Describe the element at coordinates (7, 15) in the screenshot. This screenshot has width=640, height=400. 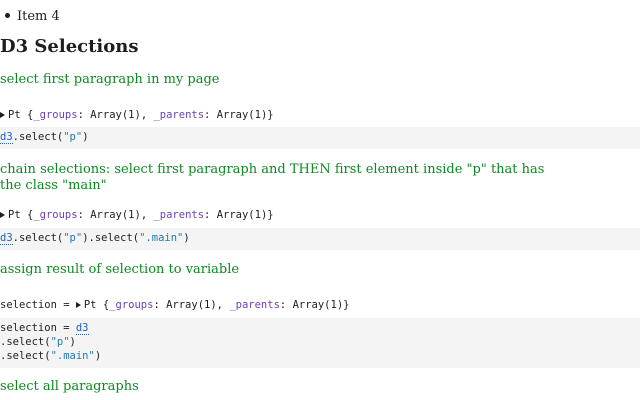
I see `bullet-icon` at that location.